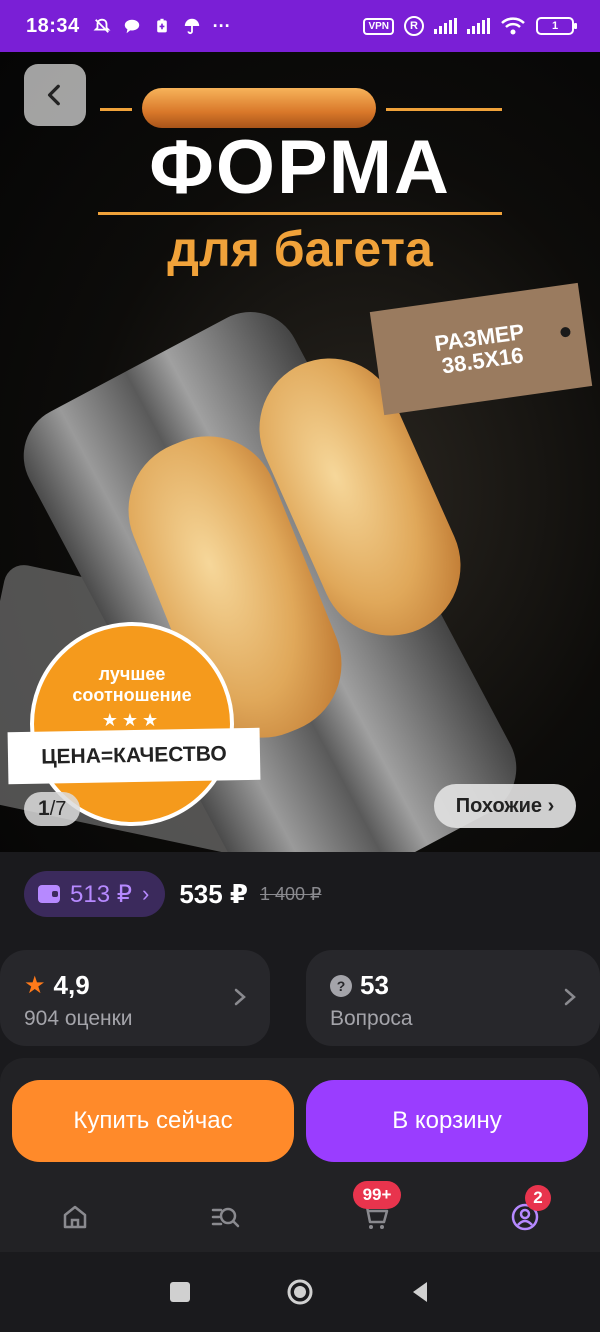 The image size is (600, 1332). I want to click on battery-saver-icon, so click(162, 26).